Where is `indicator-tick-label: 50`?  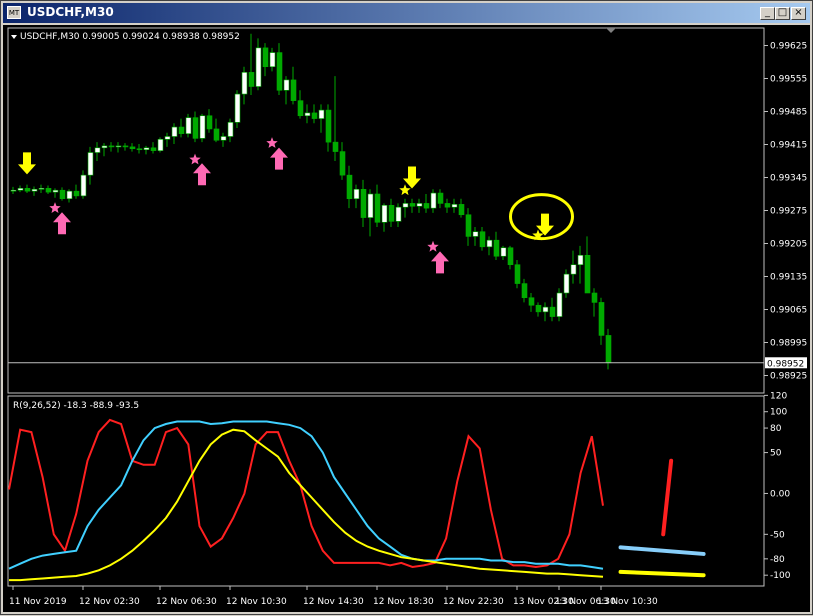
indicator-tick-label: 50 is located at coordinates (776, 454).